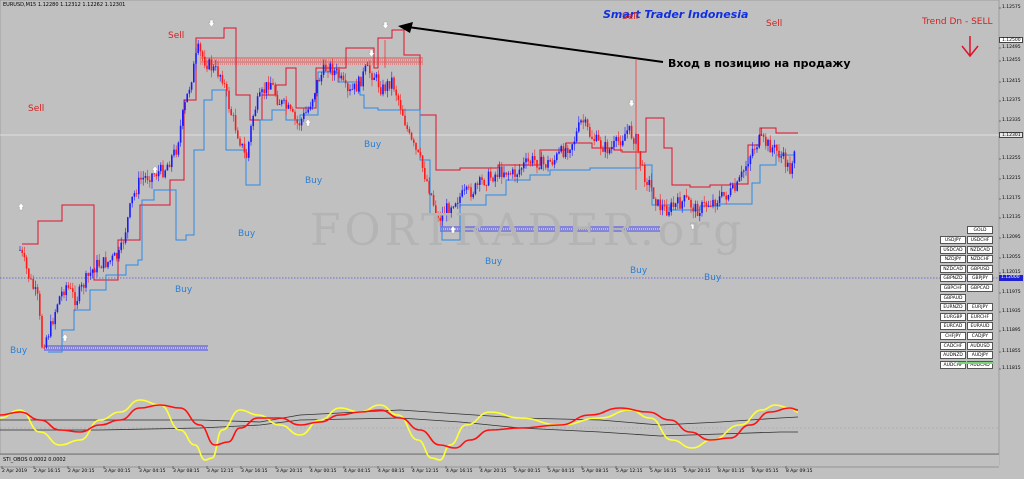 The width and height of the screenshot is (1024, 479). Describe the element at coordinates (980, 230) in the screenshot. I see `pair-button-gold: GOLD` at that location.